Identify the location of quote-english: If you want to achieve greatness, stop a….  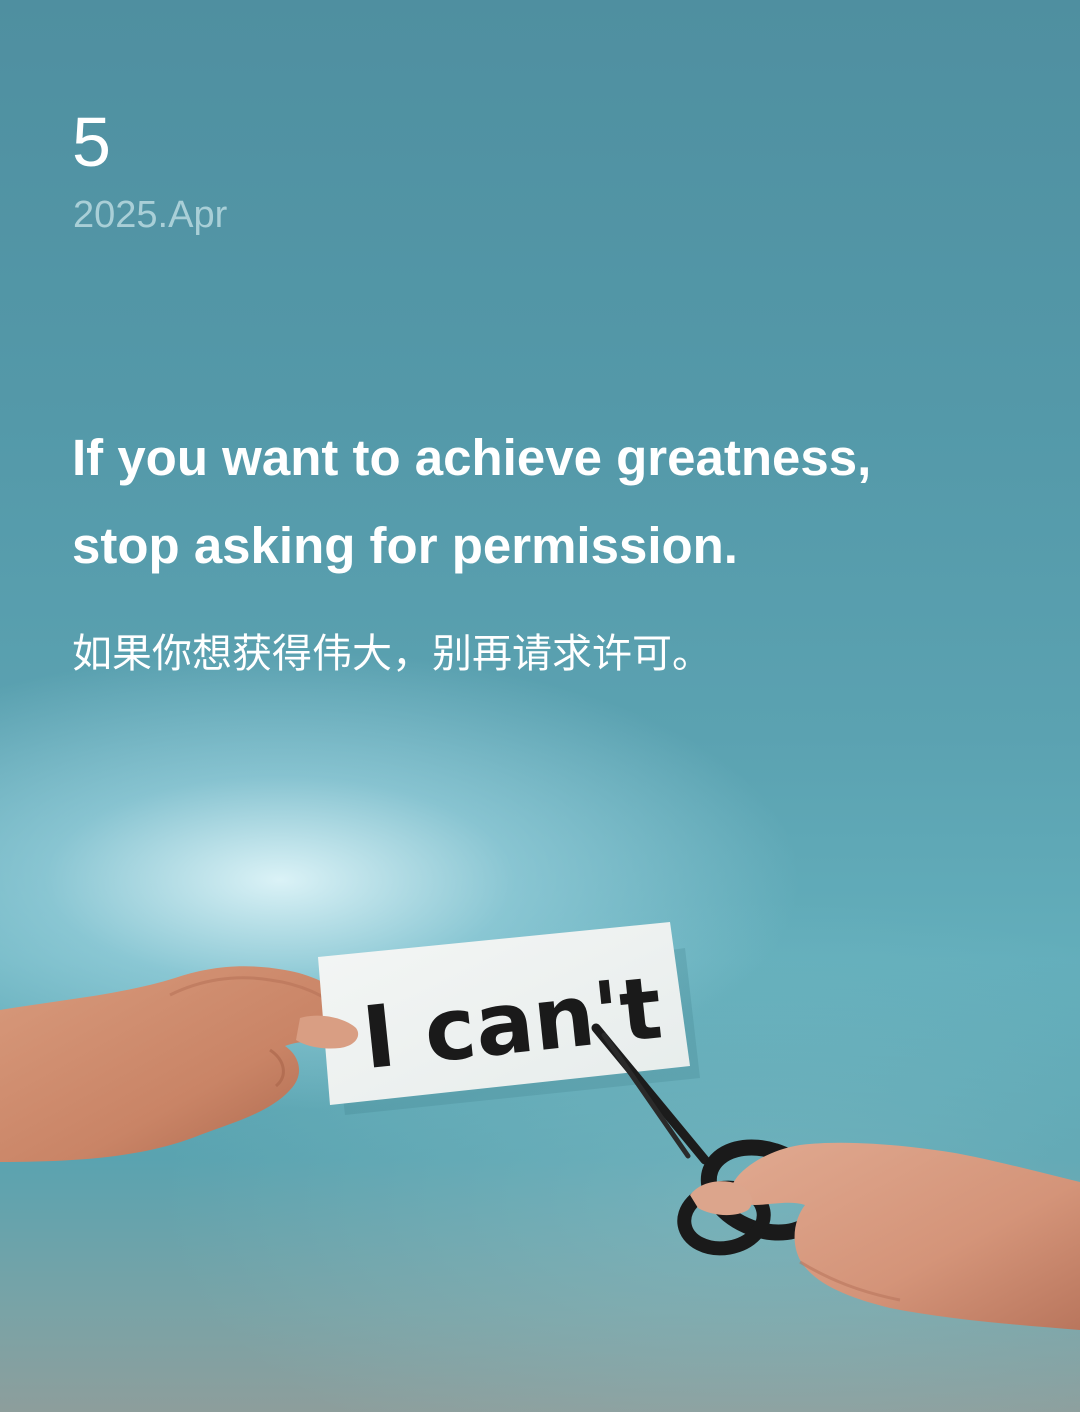
(552, 502).